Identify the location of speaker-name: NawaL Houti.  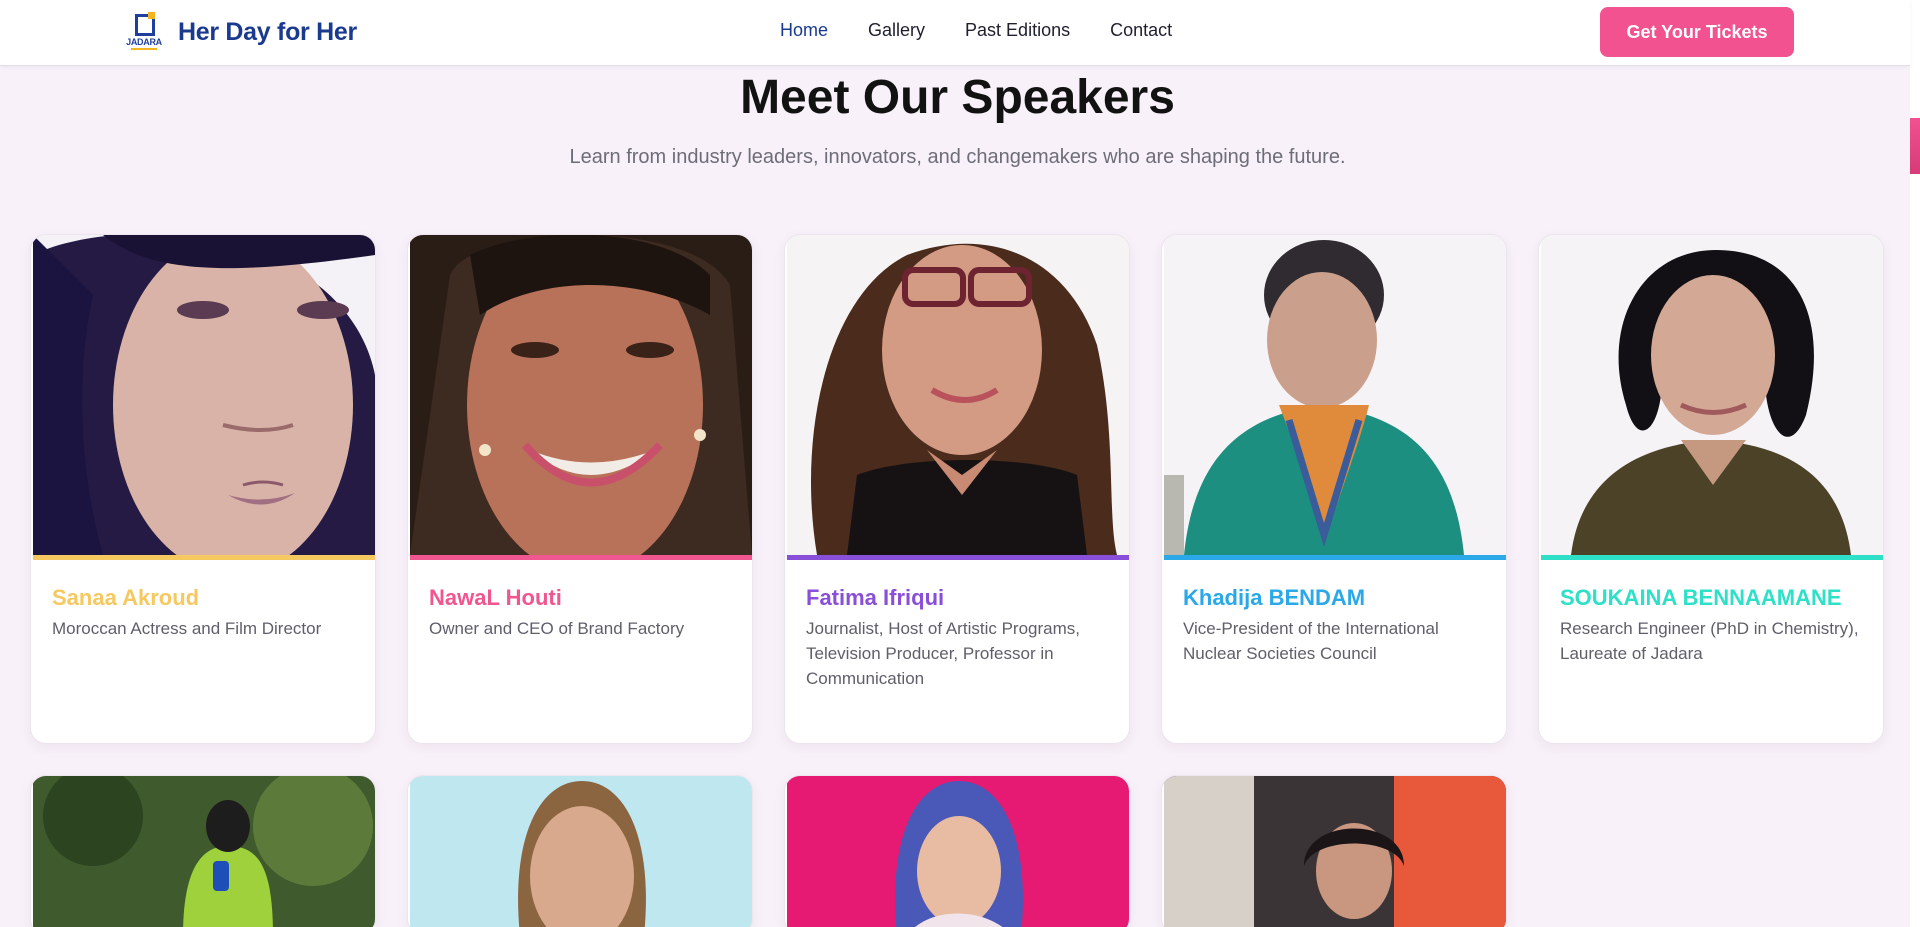
(495, 597).